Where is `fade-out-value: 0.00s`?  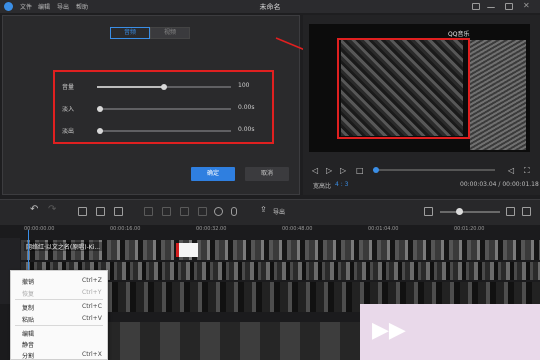
fade-out-value: 0.00s is located at coordinates (246, 129).